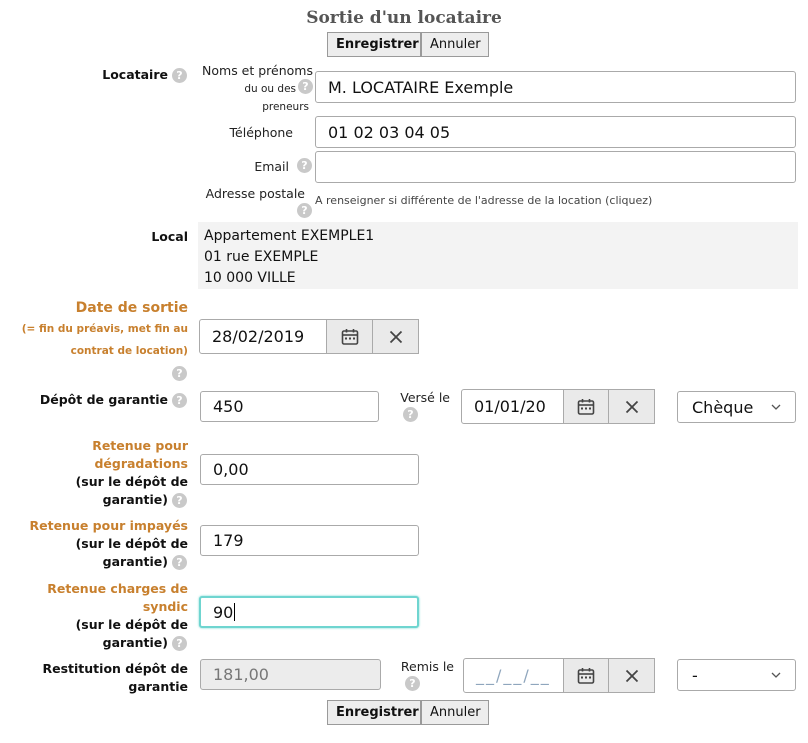 Image resolution: width=808 pixels, height=743 pixels. Describe the element at coordinates (129, 351) in the screenshot. I see `date-sortie-sub2: contrat de location)` at that location.